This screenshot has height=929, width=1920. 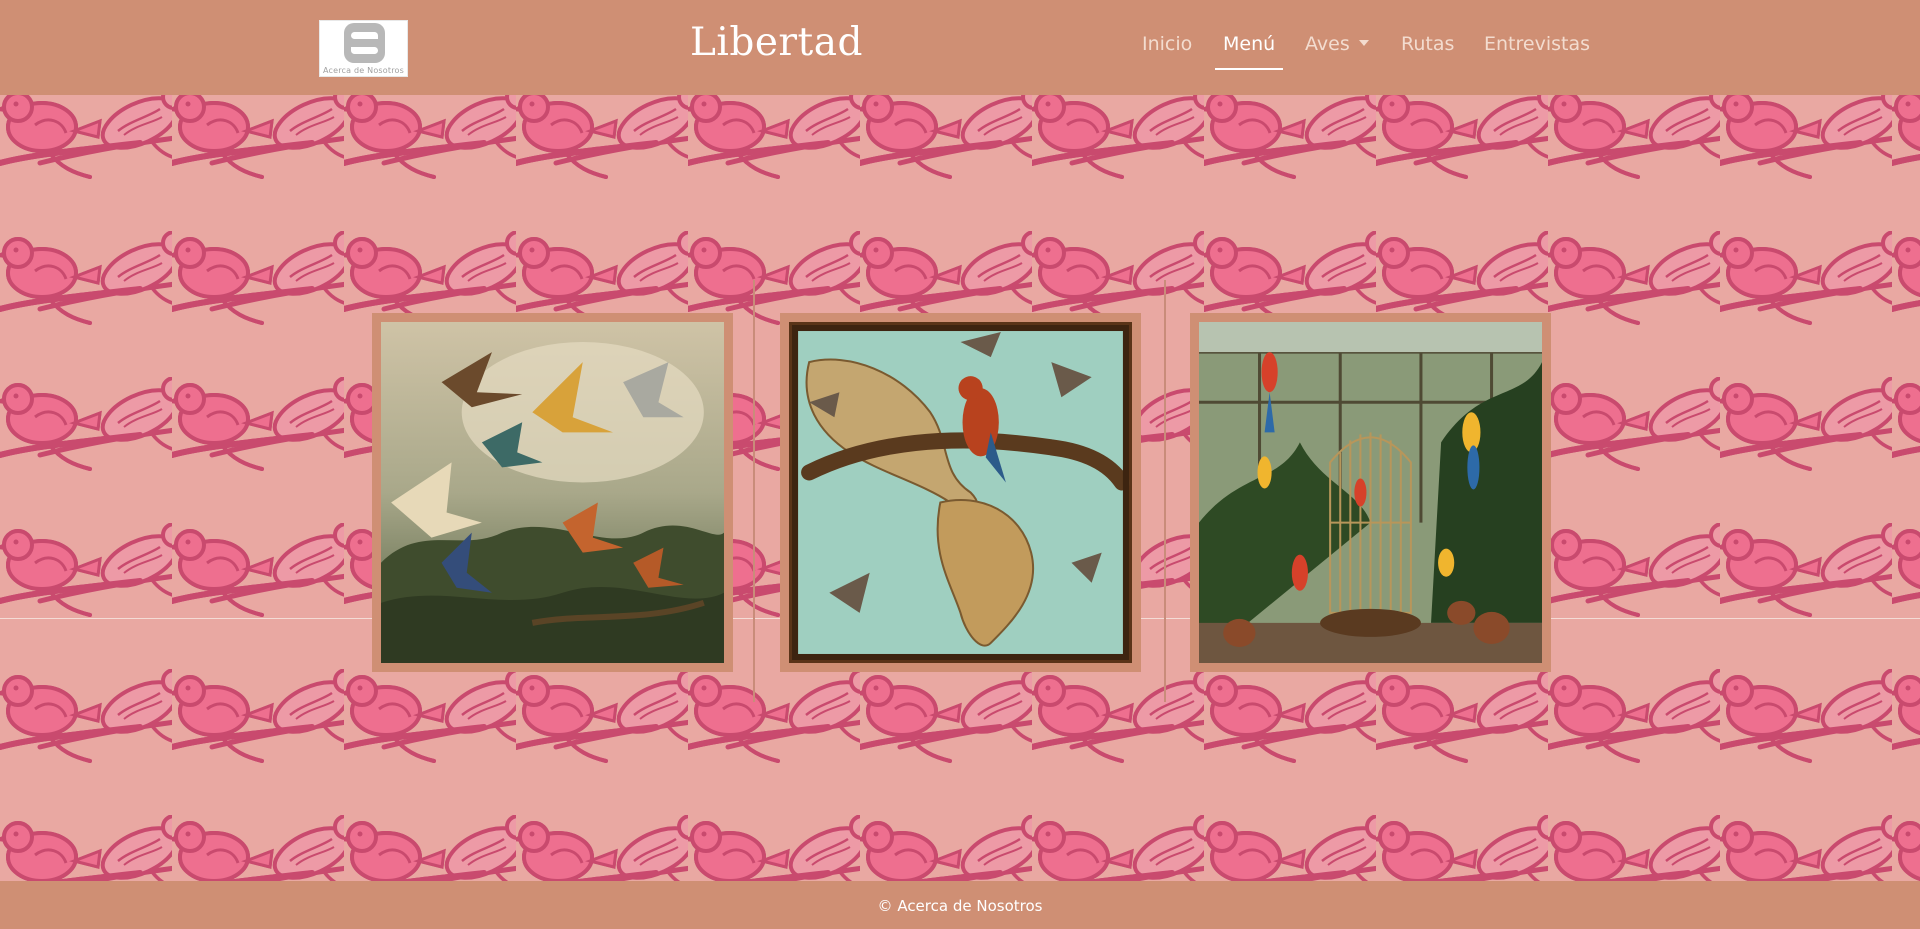 I want to click on nav-item-entrevistas: Entrevistas, so click(x=1537, y=44).